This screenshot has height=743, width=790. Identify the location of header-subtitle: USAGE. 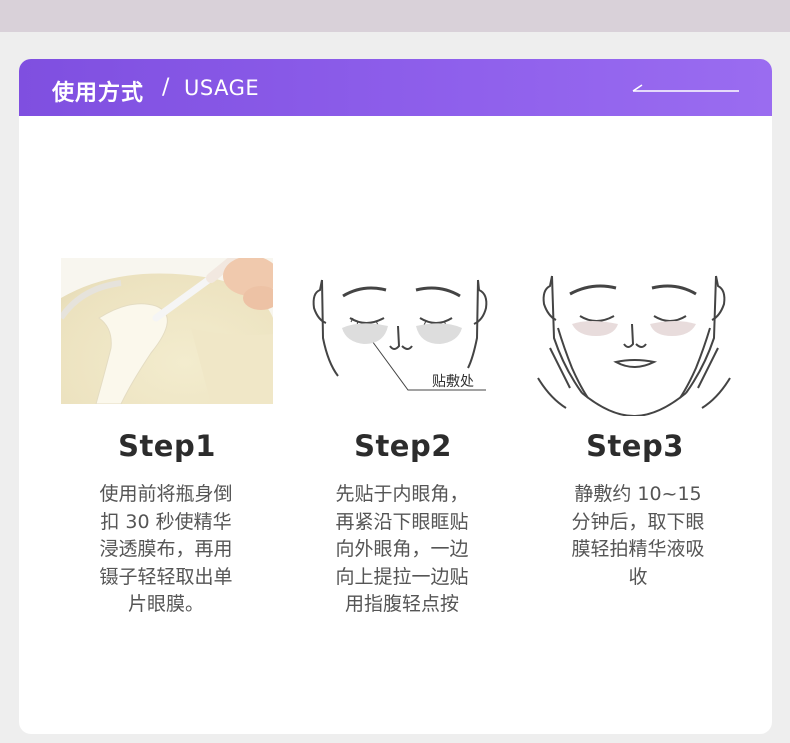
(222, 88).